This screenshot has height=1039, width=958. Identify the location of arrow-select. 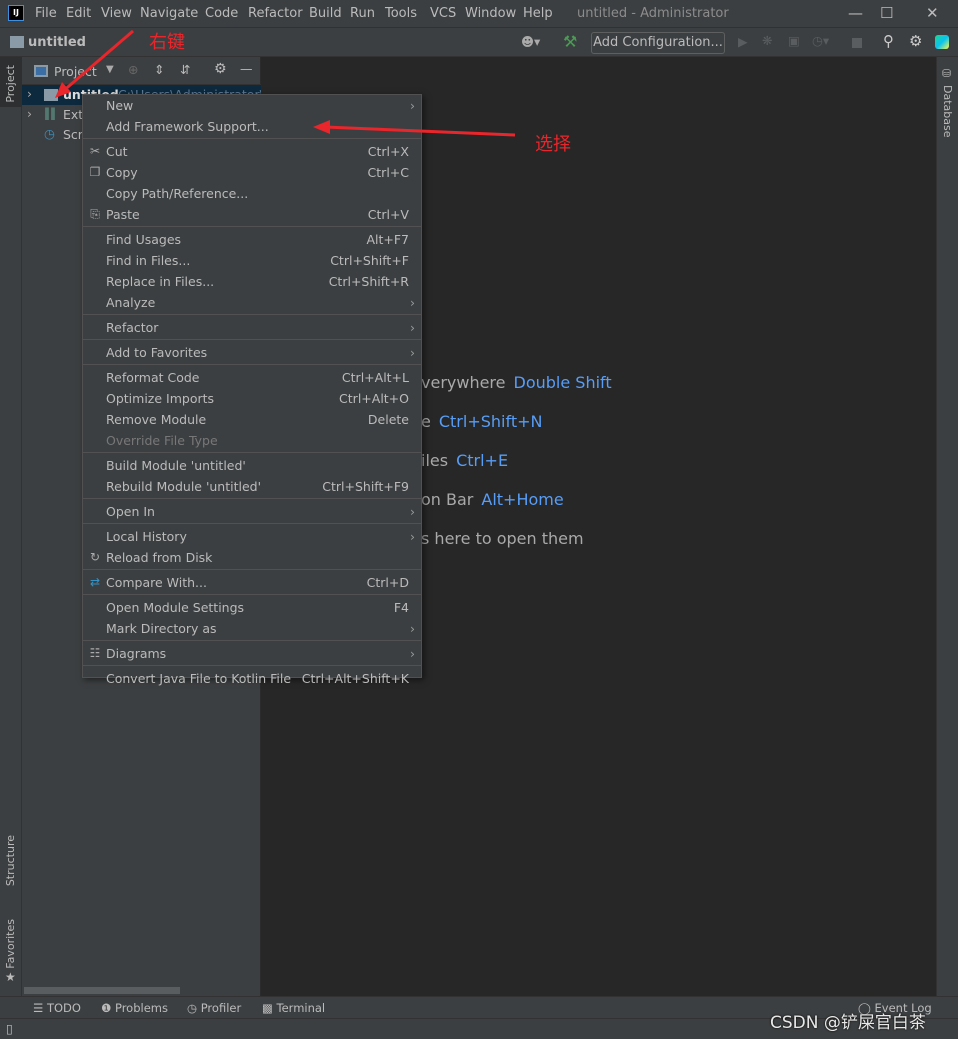
(420, 131).